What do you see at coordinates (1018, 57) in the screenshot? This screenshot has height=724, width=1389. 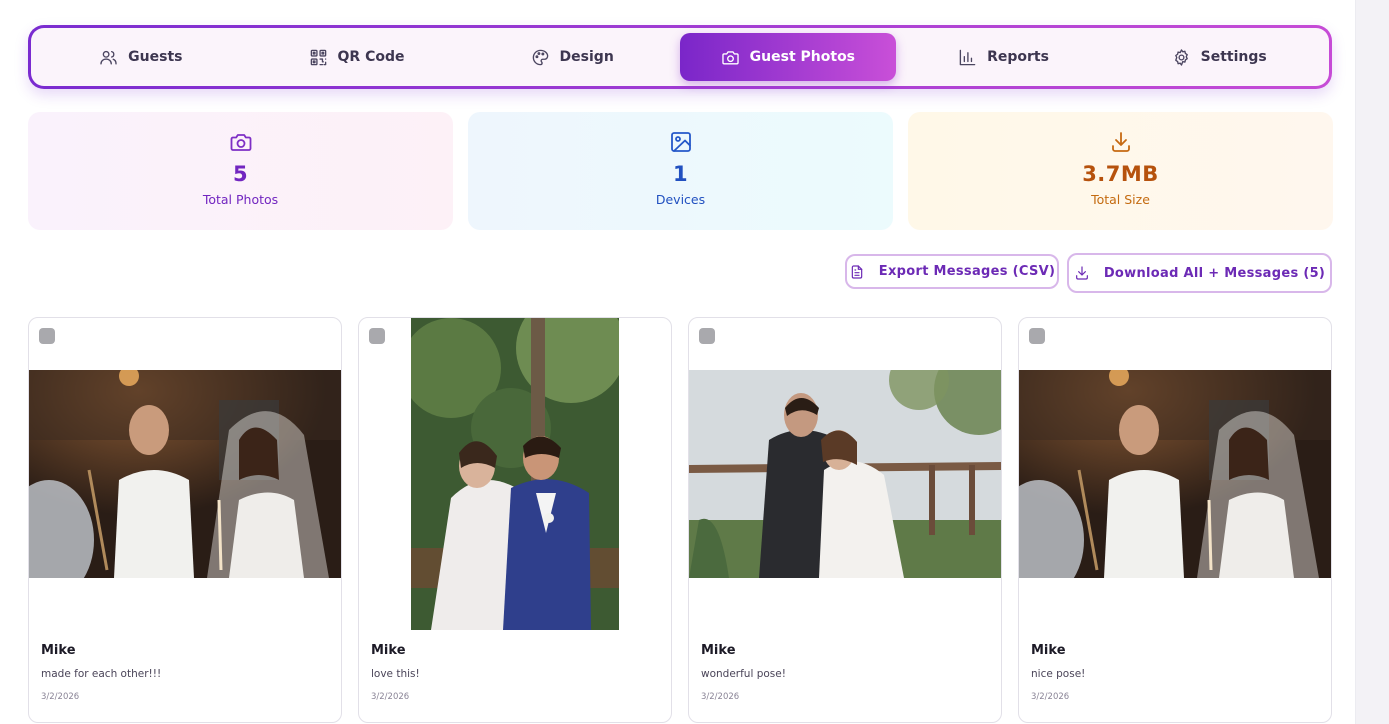 I see `tab-label: Reports` at bounding box center [1018, 57].